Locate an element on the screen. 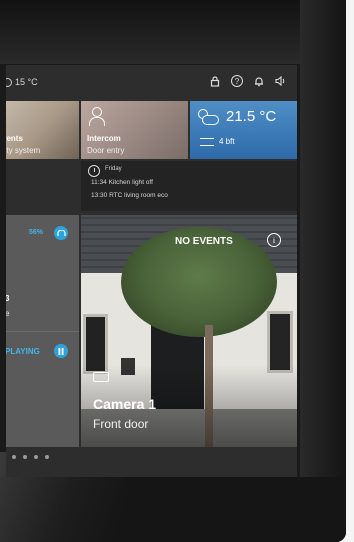 This screenshot has width=354, height=542. item-subtitle: e is located at coordinates (8, 313).